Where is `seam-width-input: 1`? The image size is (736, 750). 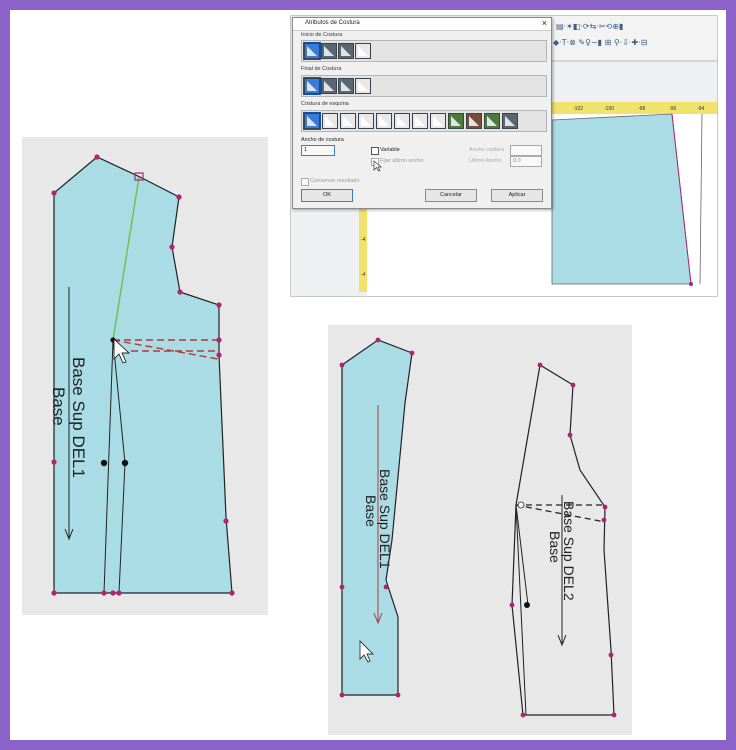 seam-width-input: 1 is located at coordinates (318, 150).